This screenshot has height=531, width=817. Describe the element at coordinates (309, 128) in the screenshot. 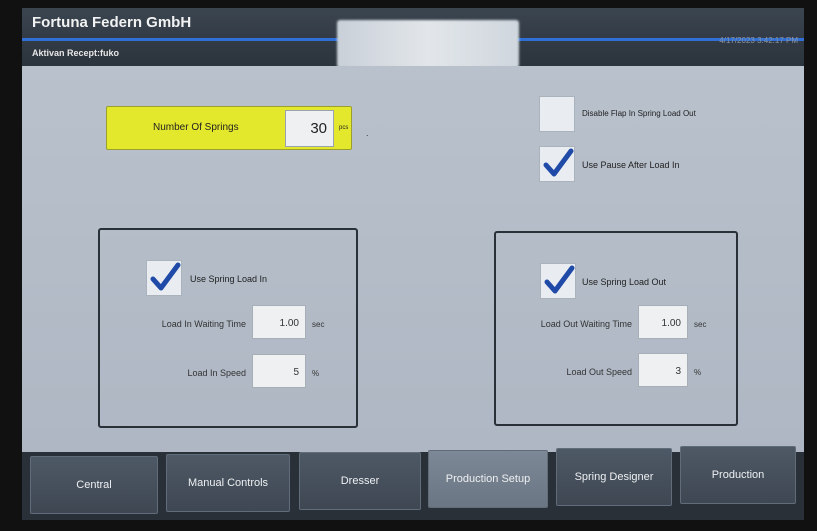

I see `number-of-springs-input: 30` at that location.